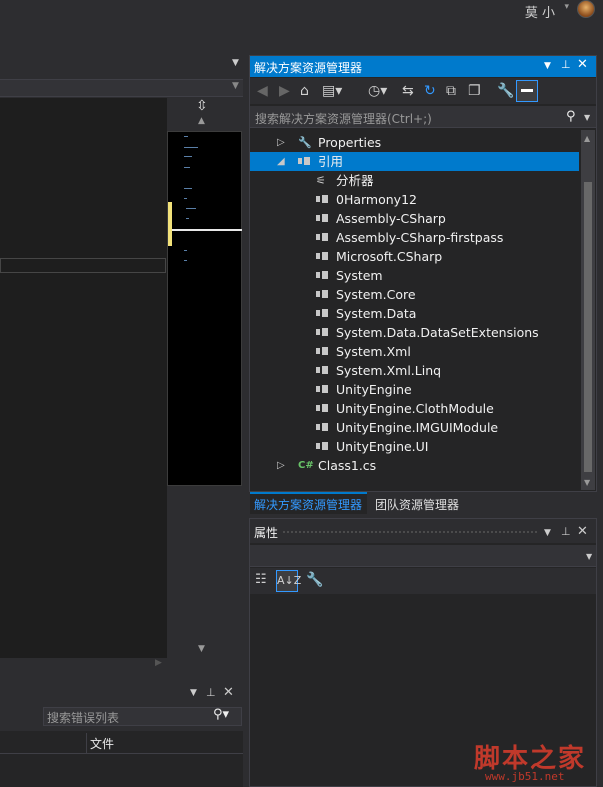 Image resolution: width=603 pixels, height=787 pixels. I want to click on refresh-icon: ↻, so click(430, 91).